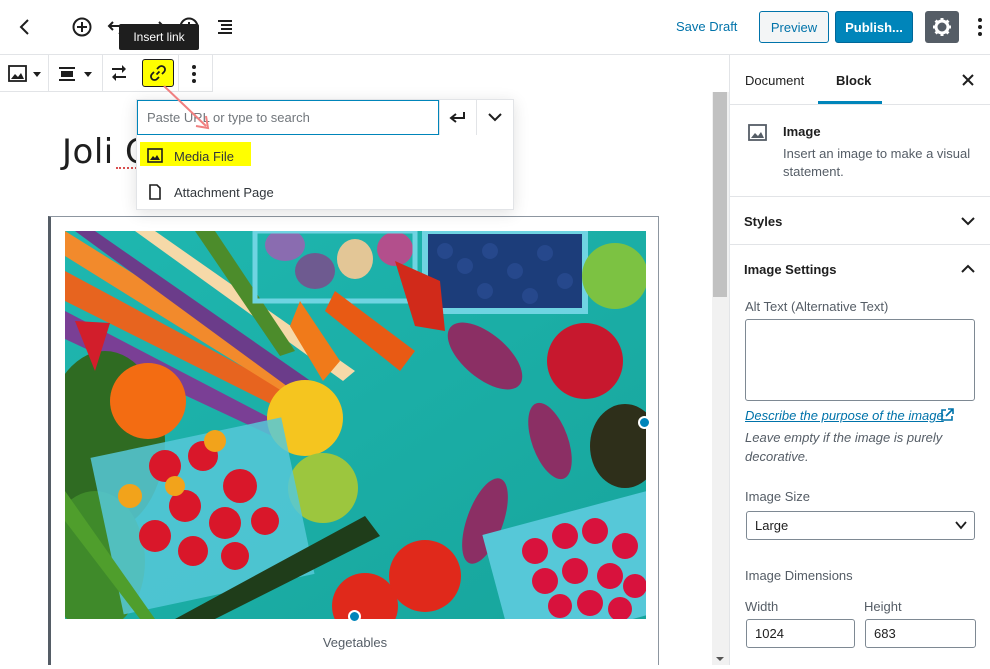 The image size is (990, 669). Describe the element at coordinates (25, 27) in the screenshot. I see `back-icon` at that location.